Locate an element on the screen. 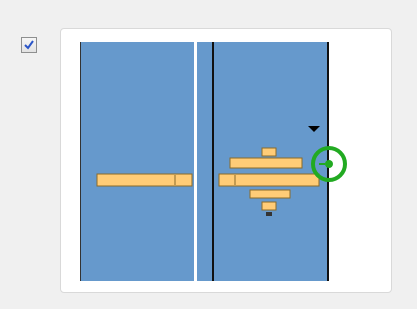 The height and width of the screenshot is (309, 417). checkmark-icon is located at coordinates (29, 45).